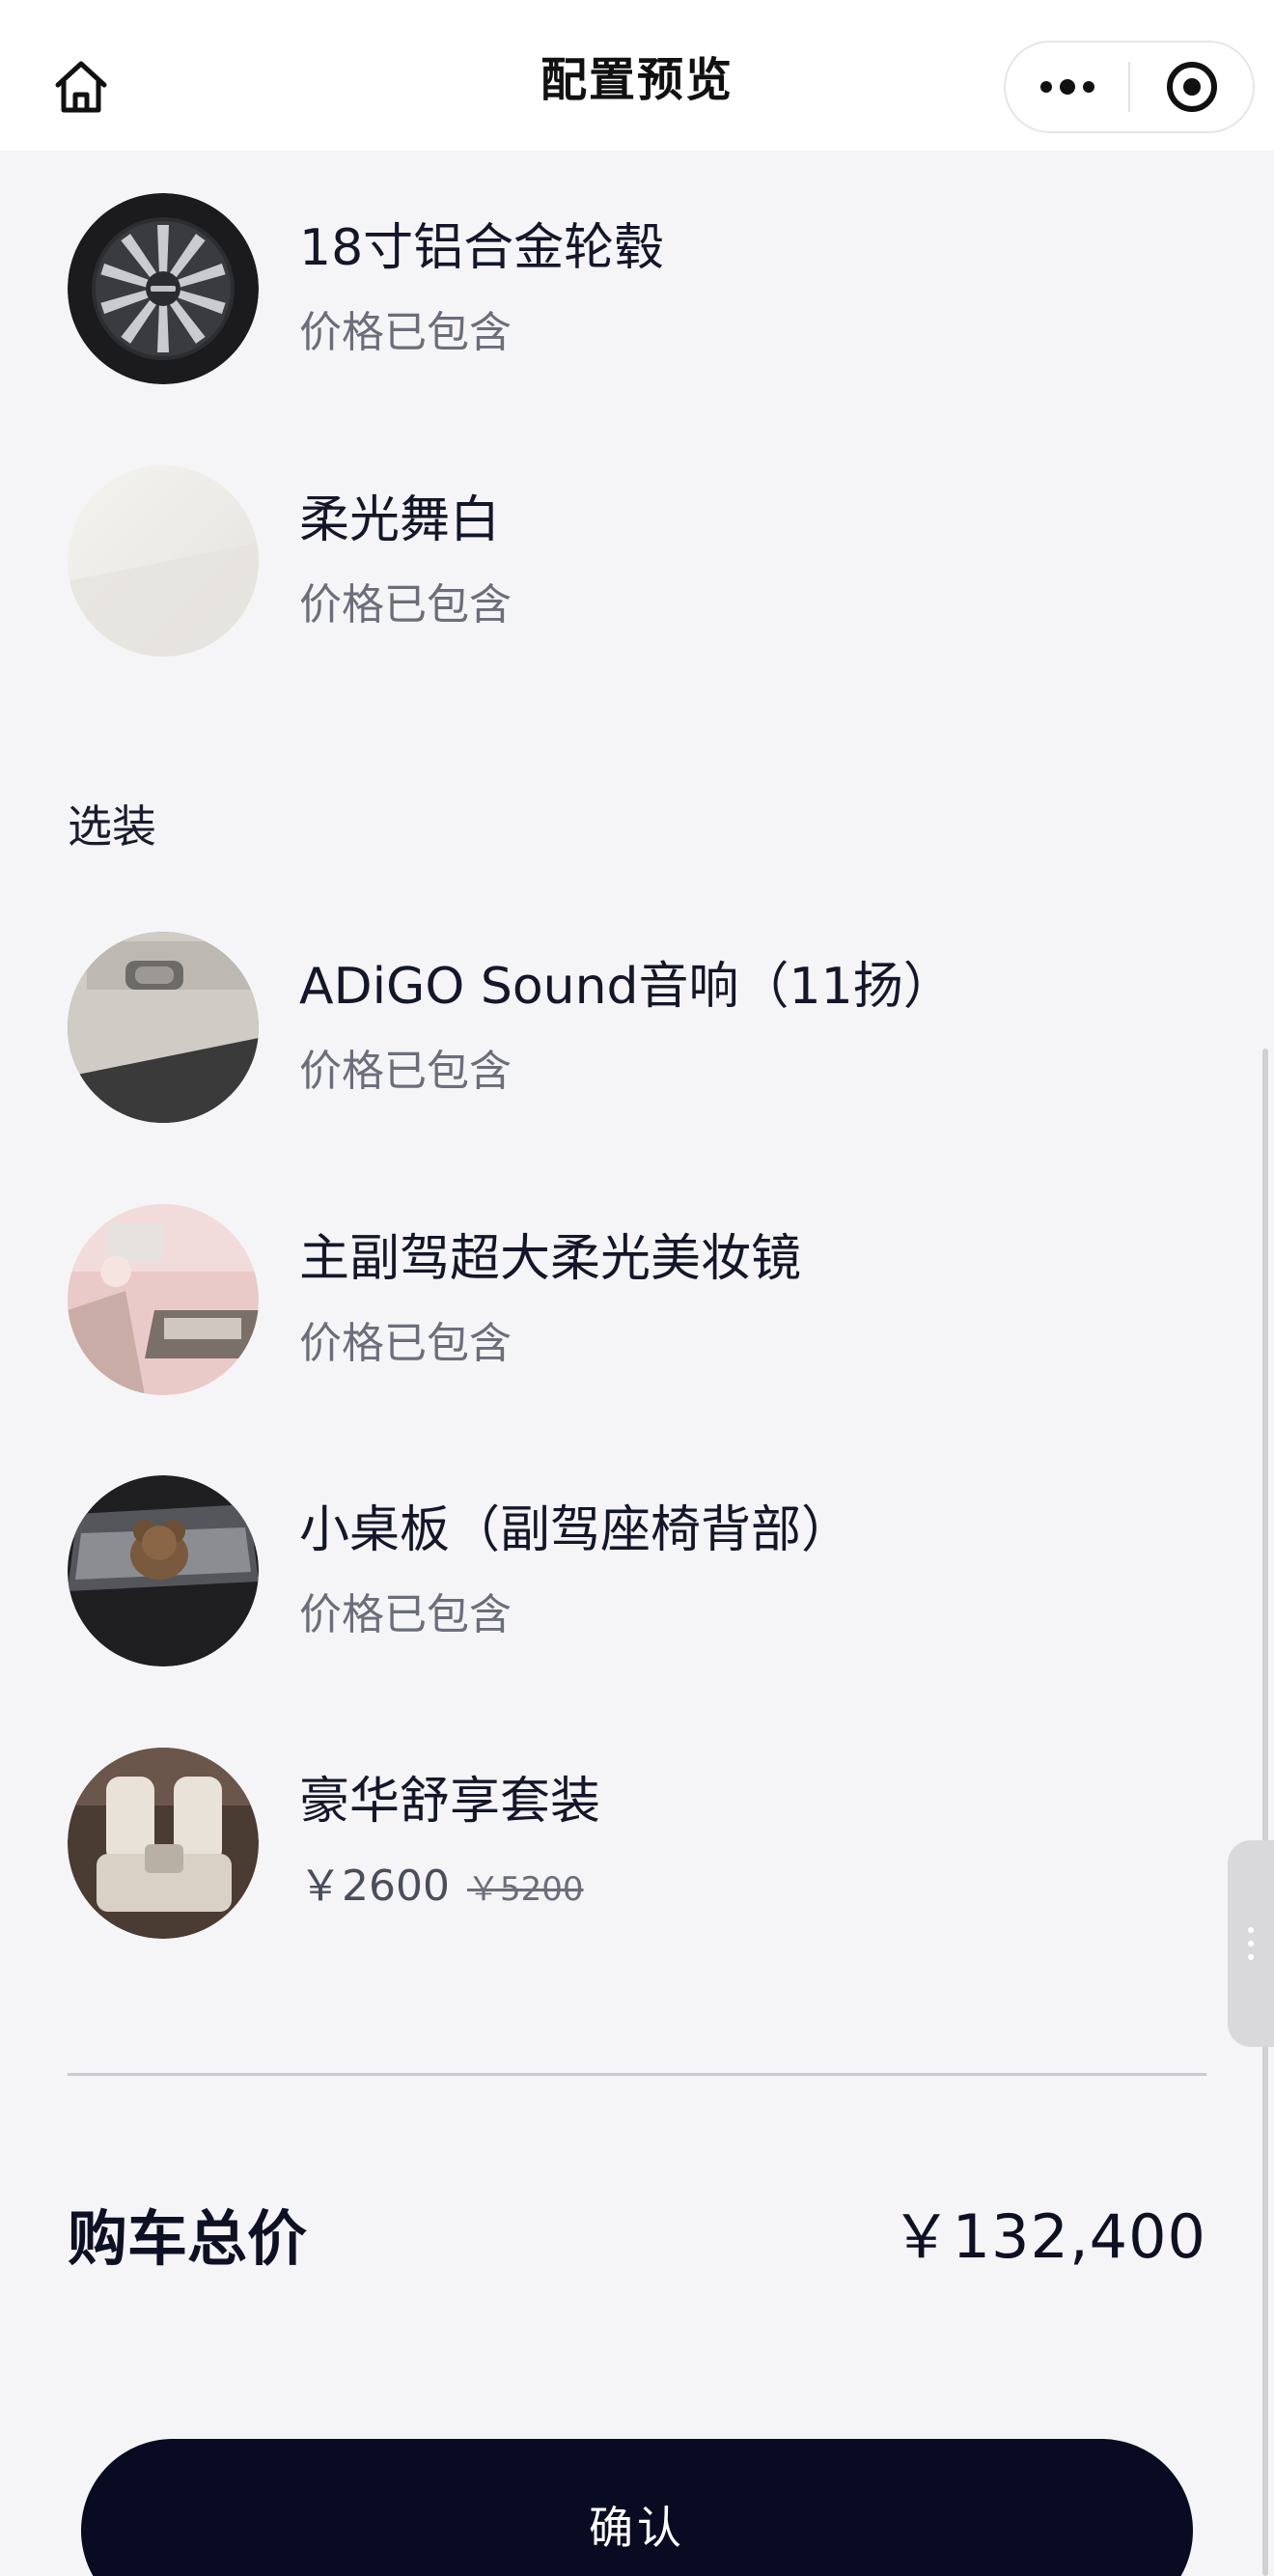  I want to click on item-name: 小桌板（副驾座椅背部）, so click(575, 1530).